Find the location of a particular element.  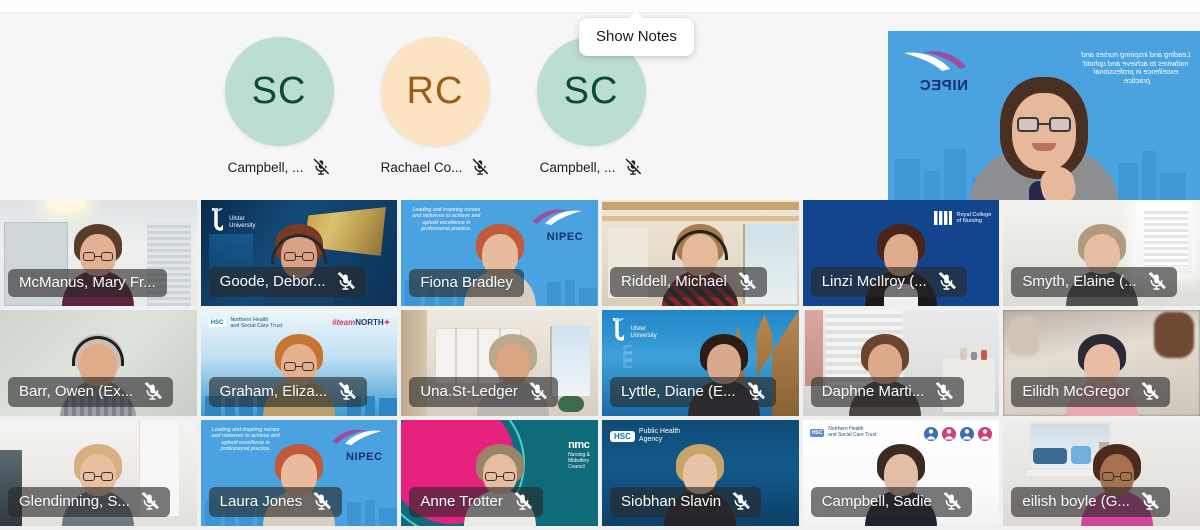

furniture is located at coordinates (1174, 335).